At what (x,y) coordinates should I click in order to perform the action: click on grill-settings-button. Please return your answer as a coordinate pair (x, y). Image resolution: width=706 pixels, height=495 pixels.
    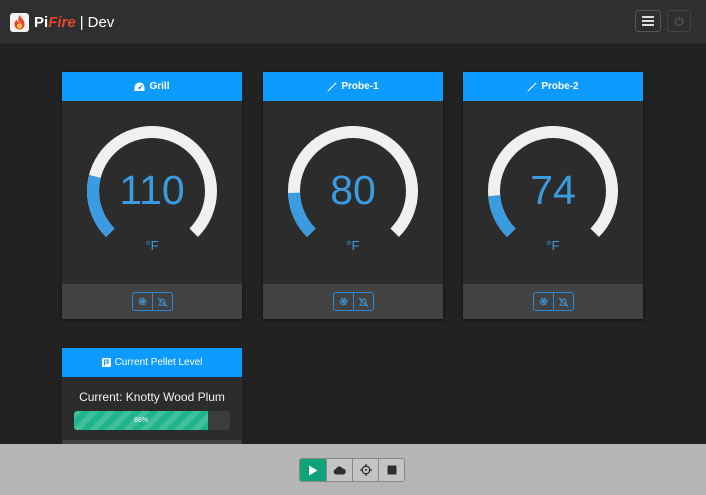
    Looking at the image, I should click on (142, 301).